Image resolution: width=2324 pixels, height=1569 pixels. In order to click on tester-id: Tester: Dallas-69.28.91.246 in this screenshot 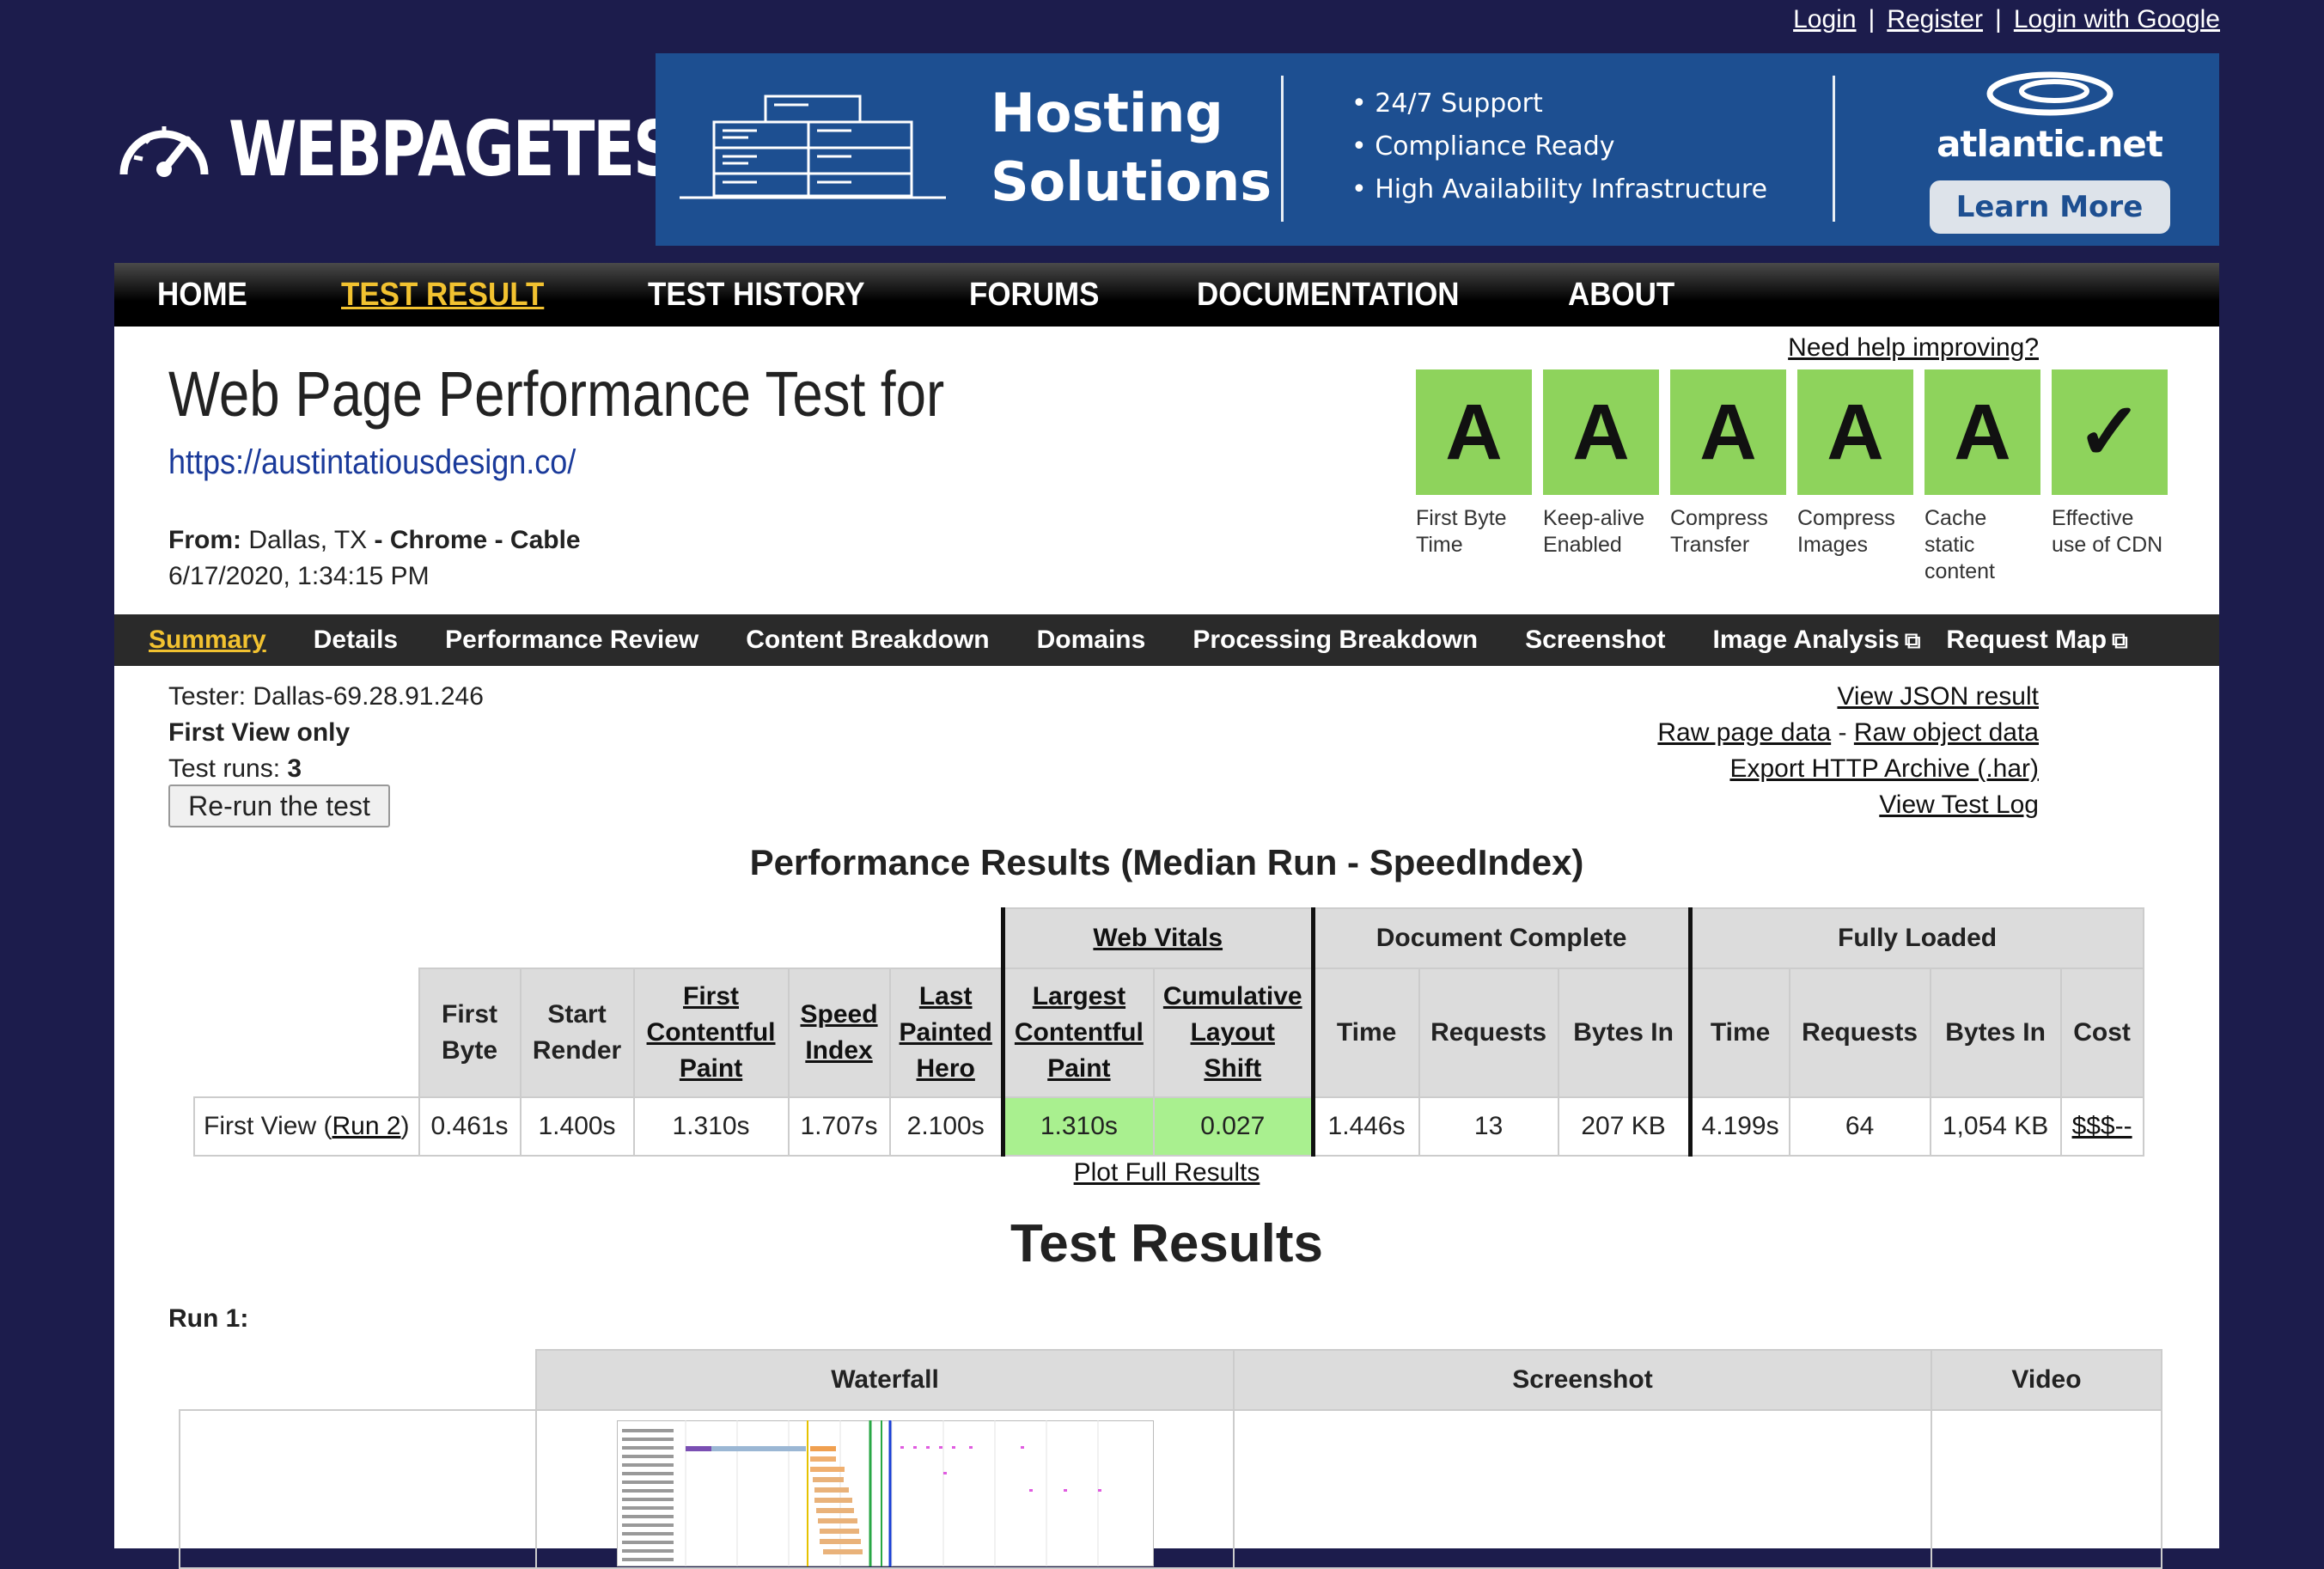, I will do `click(326, 696)`.